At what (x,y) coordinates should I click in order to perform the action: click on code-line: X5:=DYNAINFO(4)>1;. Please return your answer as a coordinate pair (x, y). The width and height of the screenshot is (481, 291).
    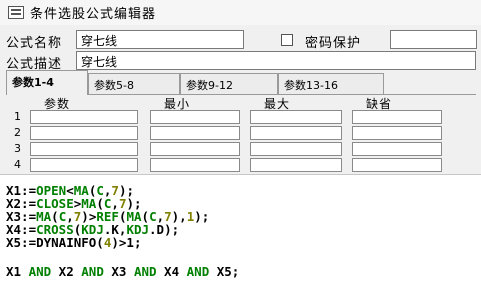
    Looking at the image, I should click on (73, 242).